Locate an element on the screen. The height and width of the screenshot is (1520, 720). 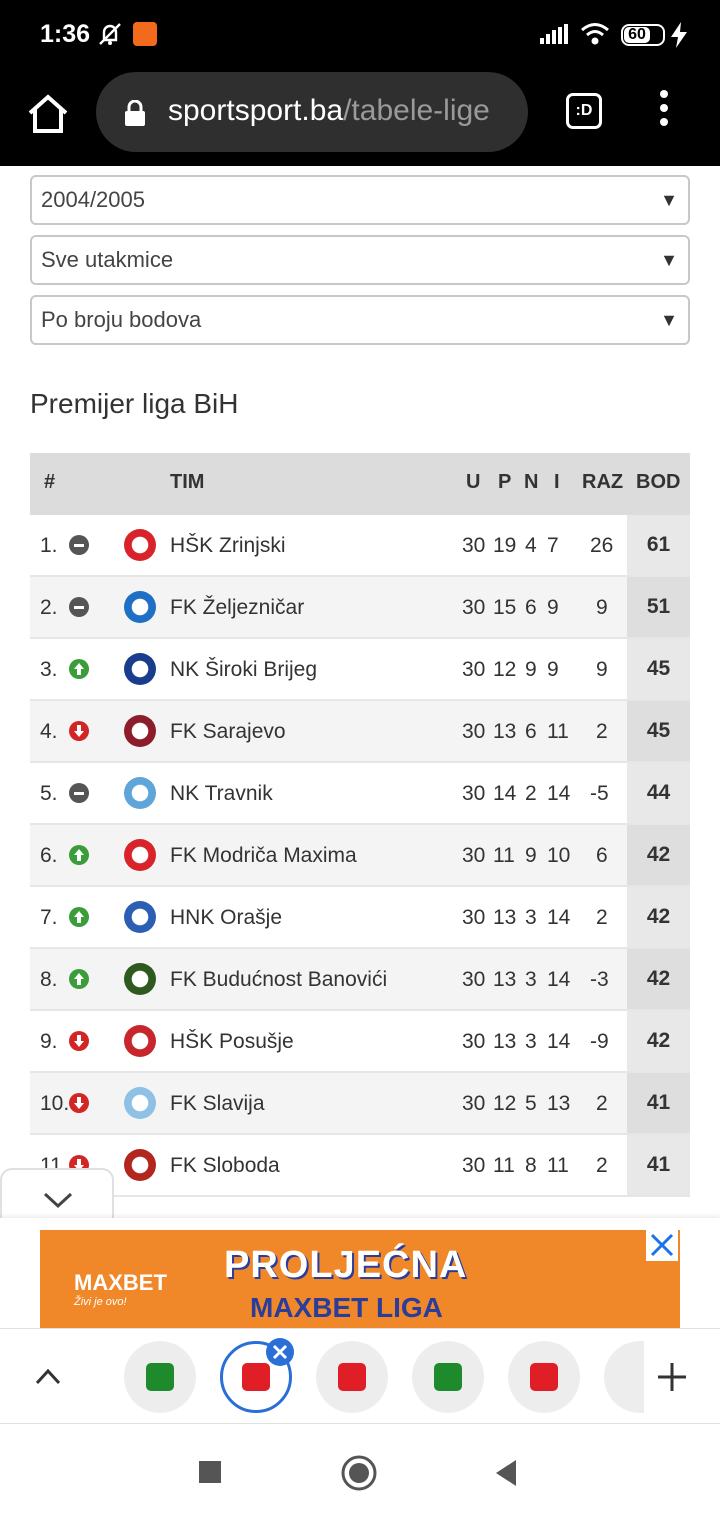
diff-cell: -5 is located at coordinates (599, 793).